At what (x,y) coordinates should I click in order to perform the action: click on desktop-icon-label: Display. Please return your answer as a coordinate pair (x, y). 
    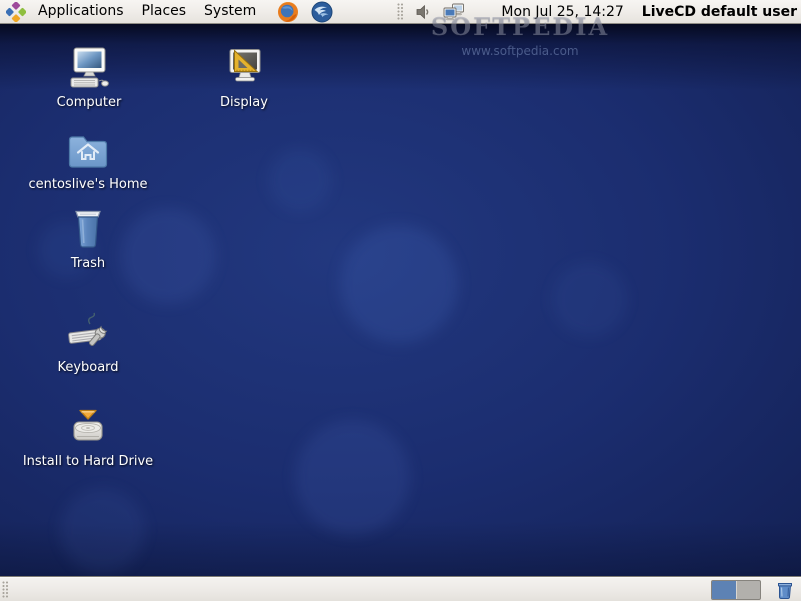
    Looking at the image, I should click on (244, 102).